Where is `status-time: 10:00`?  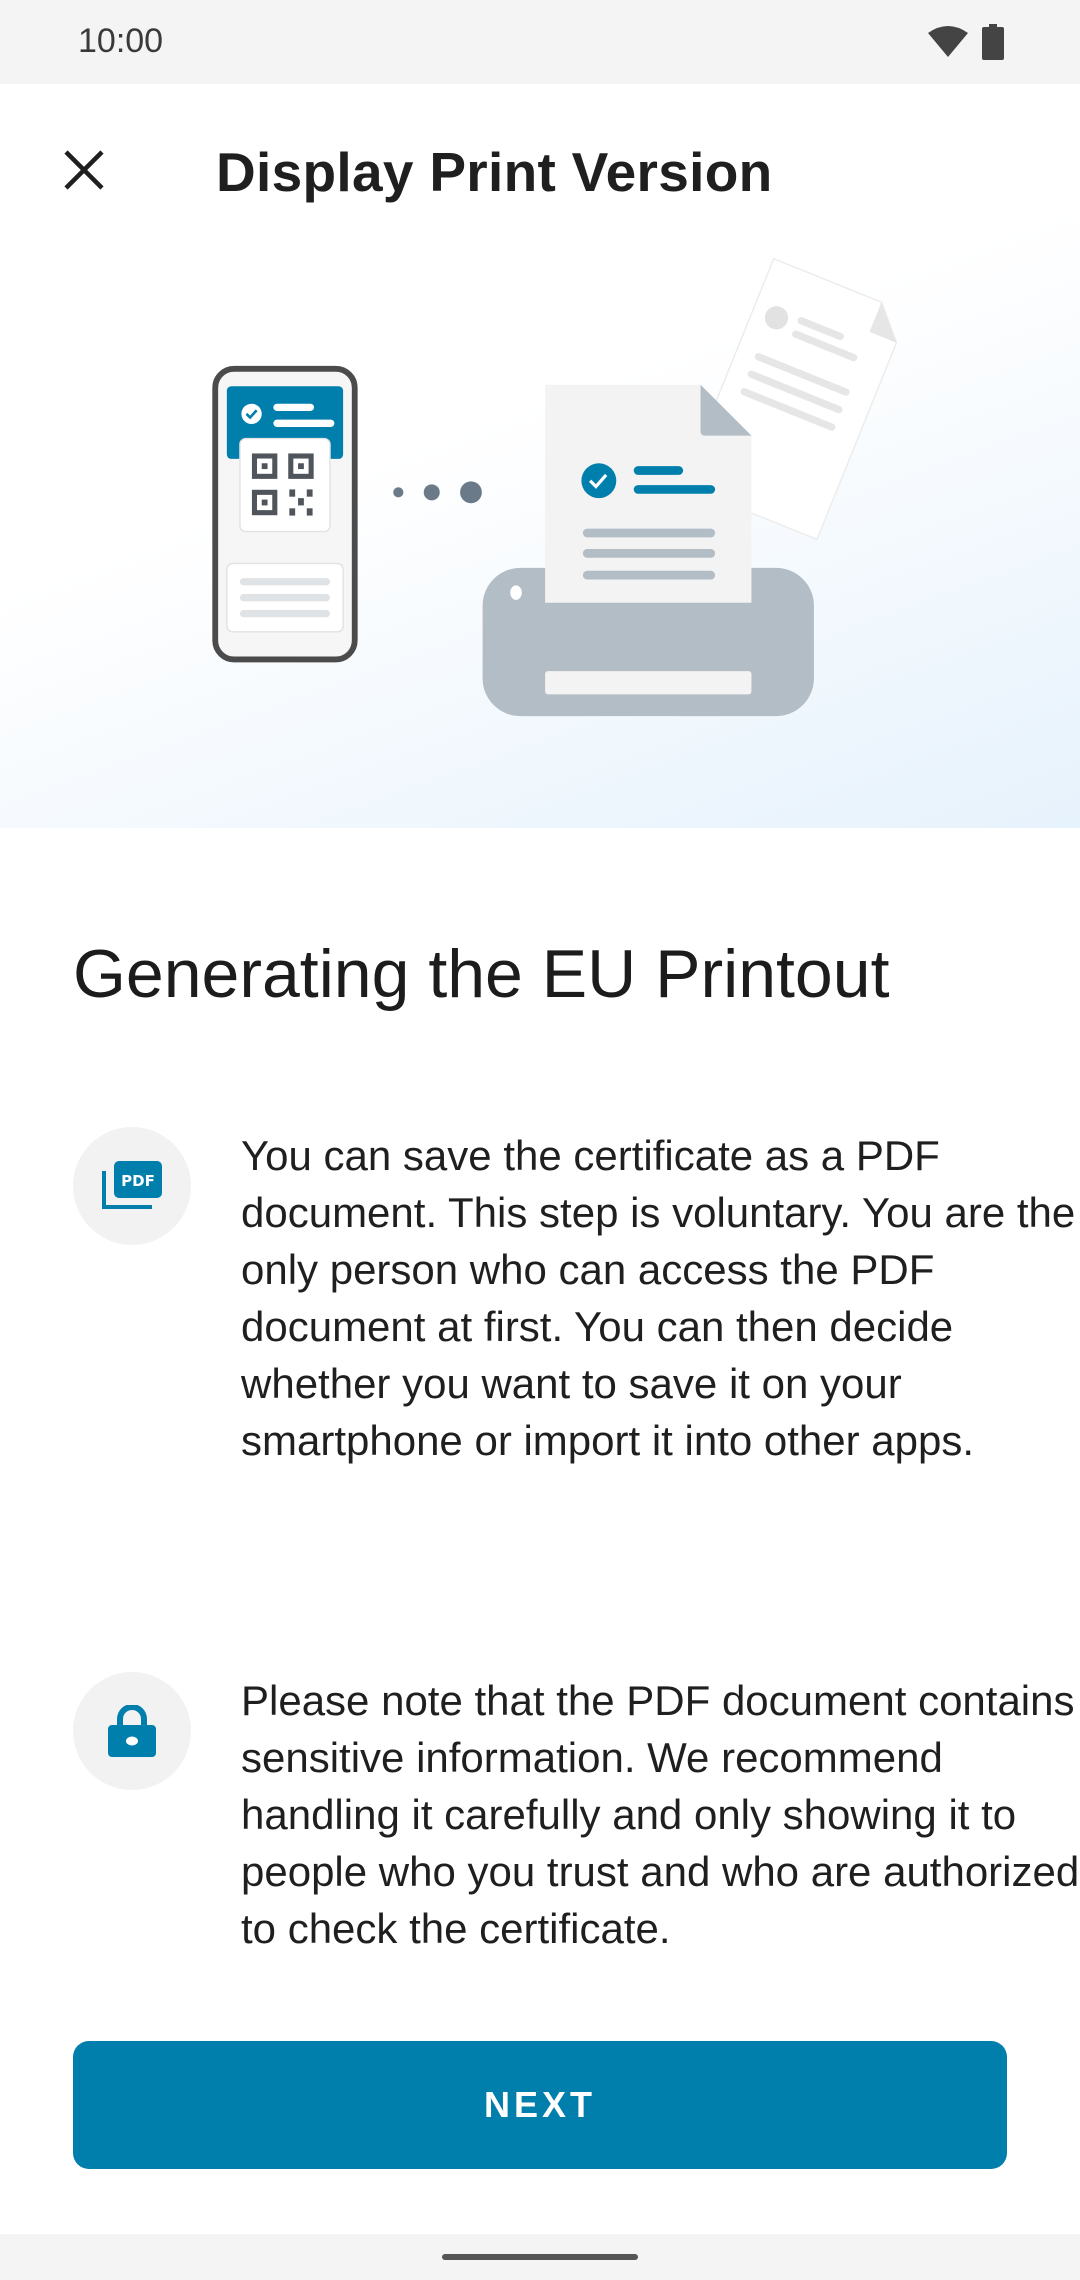
status-time: 10:00 is located at coordinates (121, 41).